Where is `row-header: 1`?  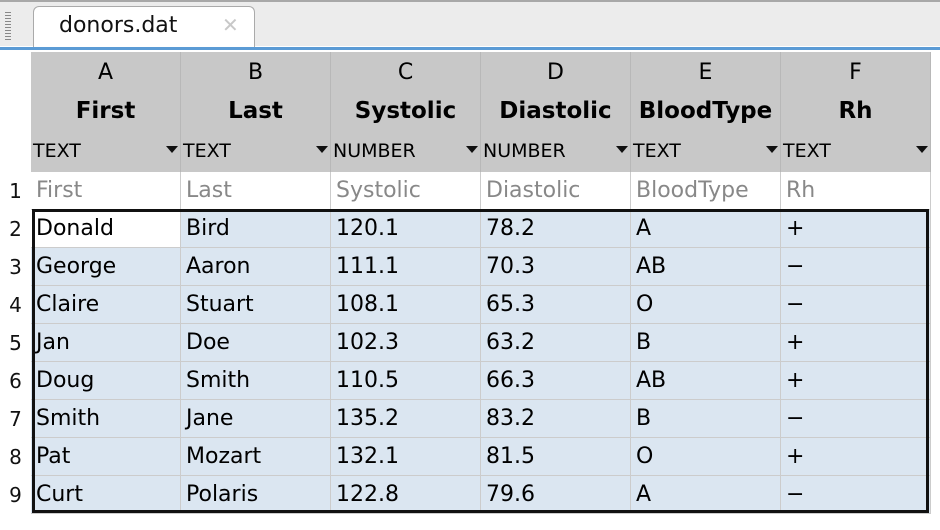 row-header: 1 is located at coordinates (15, 191).